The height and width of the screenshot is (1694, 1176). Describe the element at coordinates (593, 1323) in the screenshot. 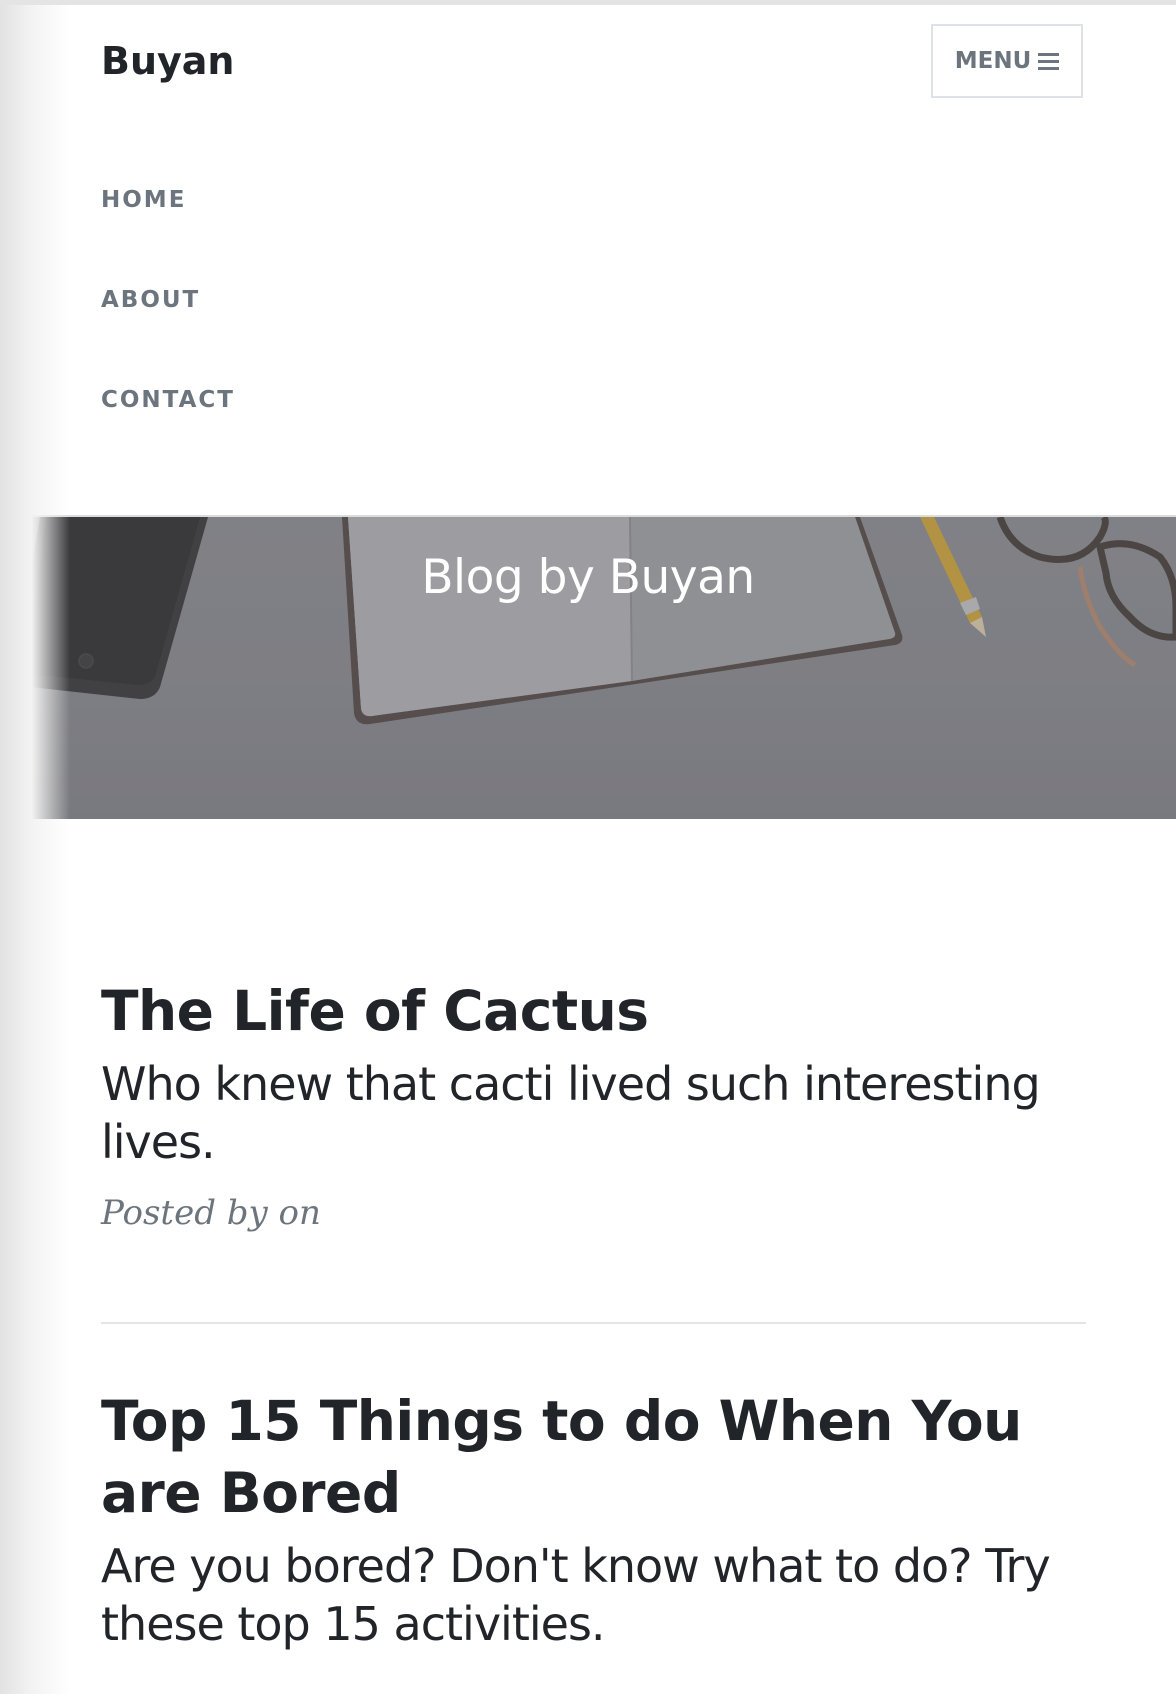

I see `post-divider` at that location.